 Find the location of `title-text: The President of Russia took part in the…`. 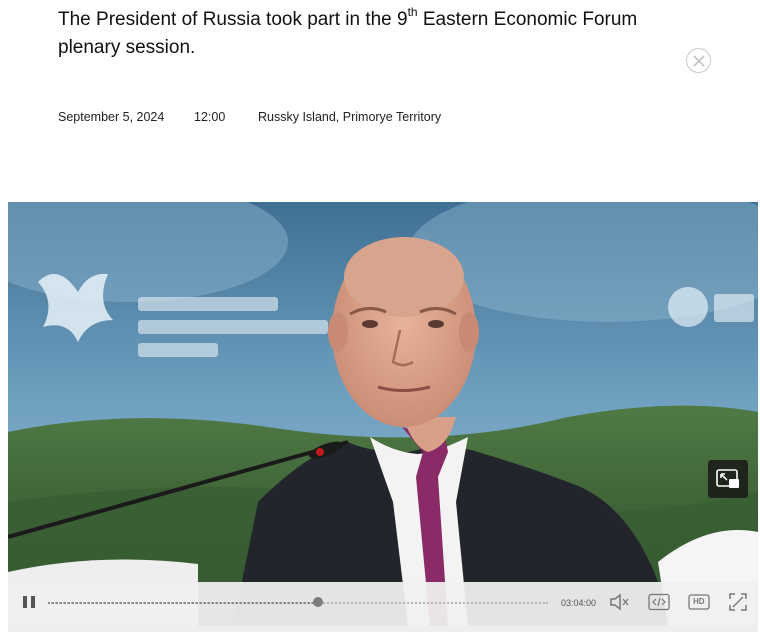

title-text: The President of Russia took part in the… is located at coordinates (233, 19).